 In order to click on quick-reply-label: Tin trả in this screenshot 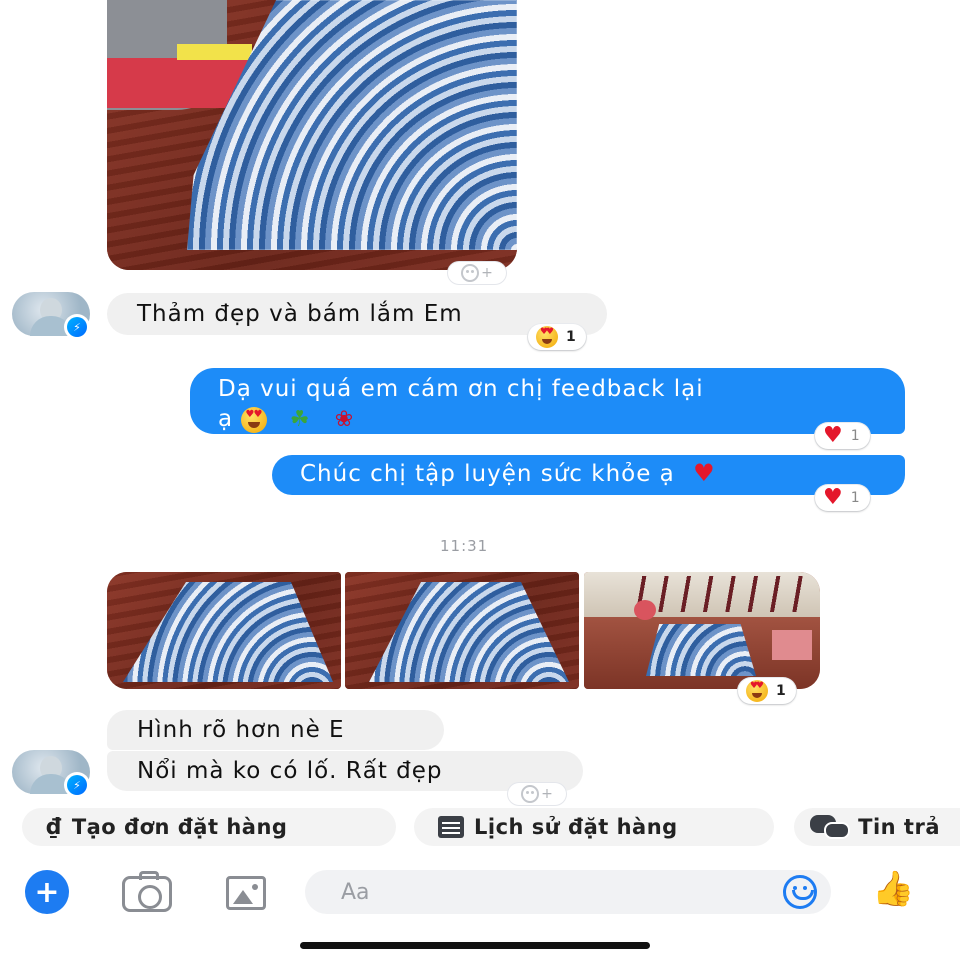, I will do `click(899, 827)`.